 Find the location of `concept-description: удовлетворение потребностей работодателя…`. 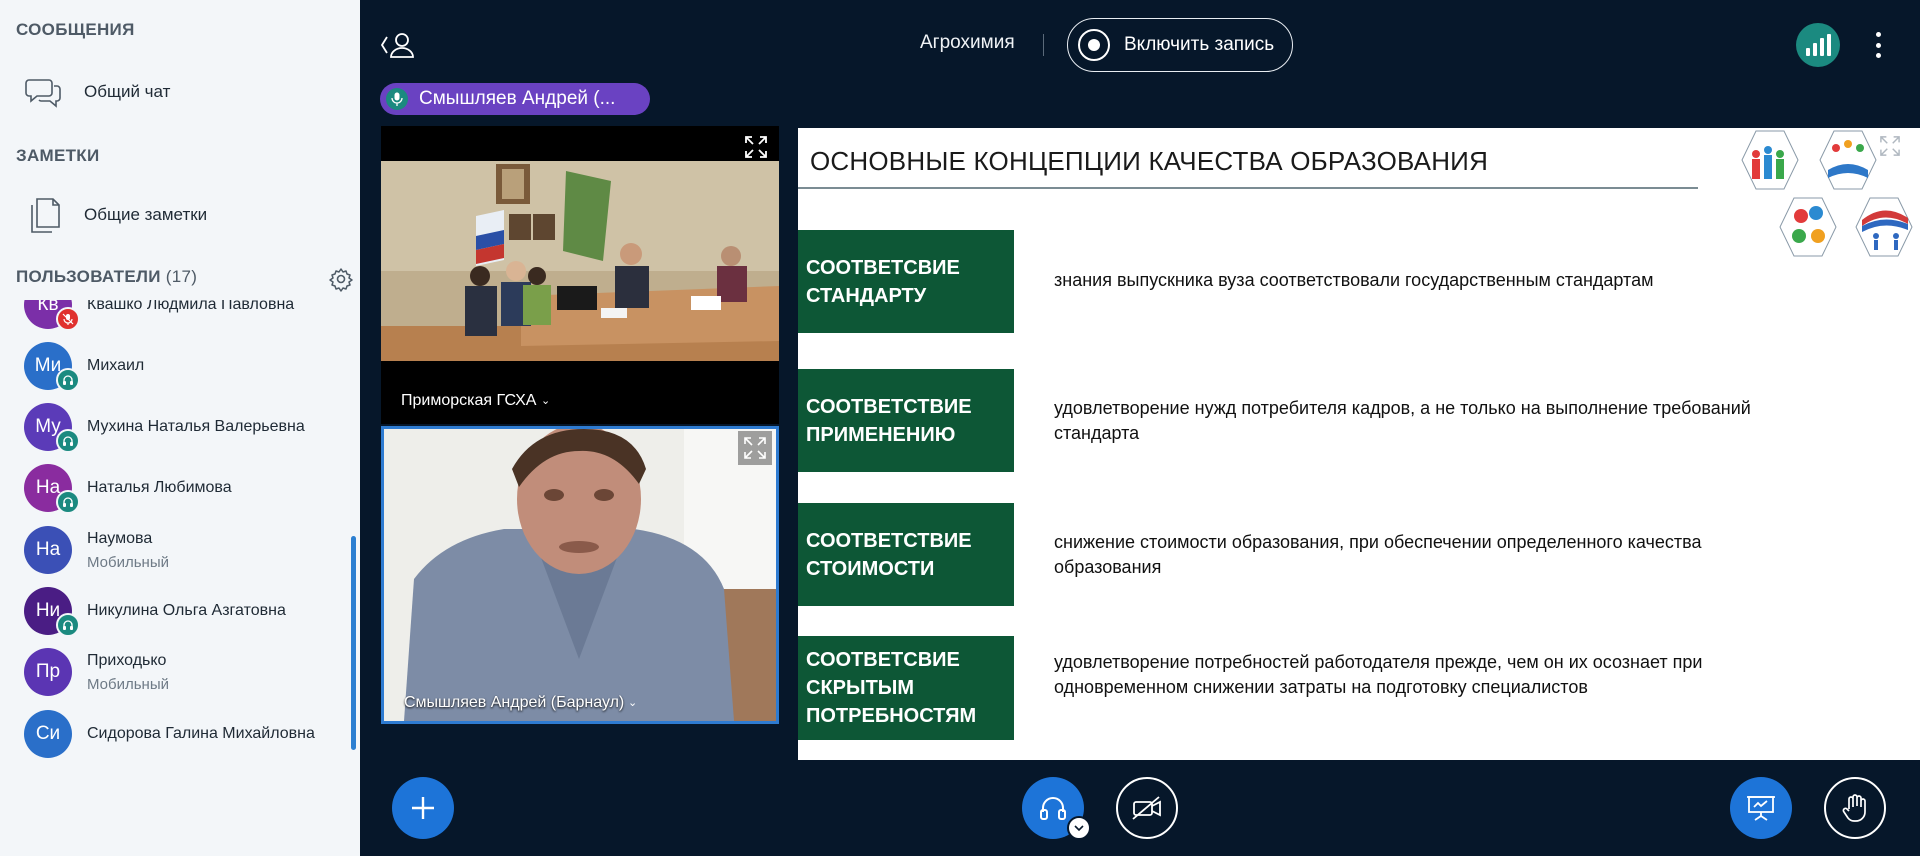

concept-description: удовлетворение потребностей работодателя… is located at coordinates (1378, 674).